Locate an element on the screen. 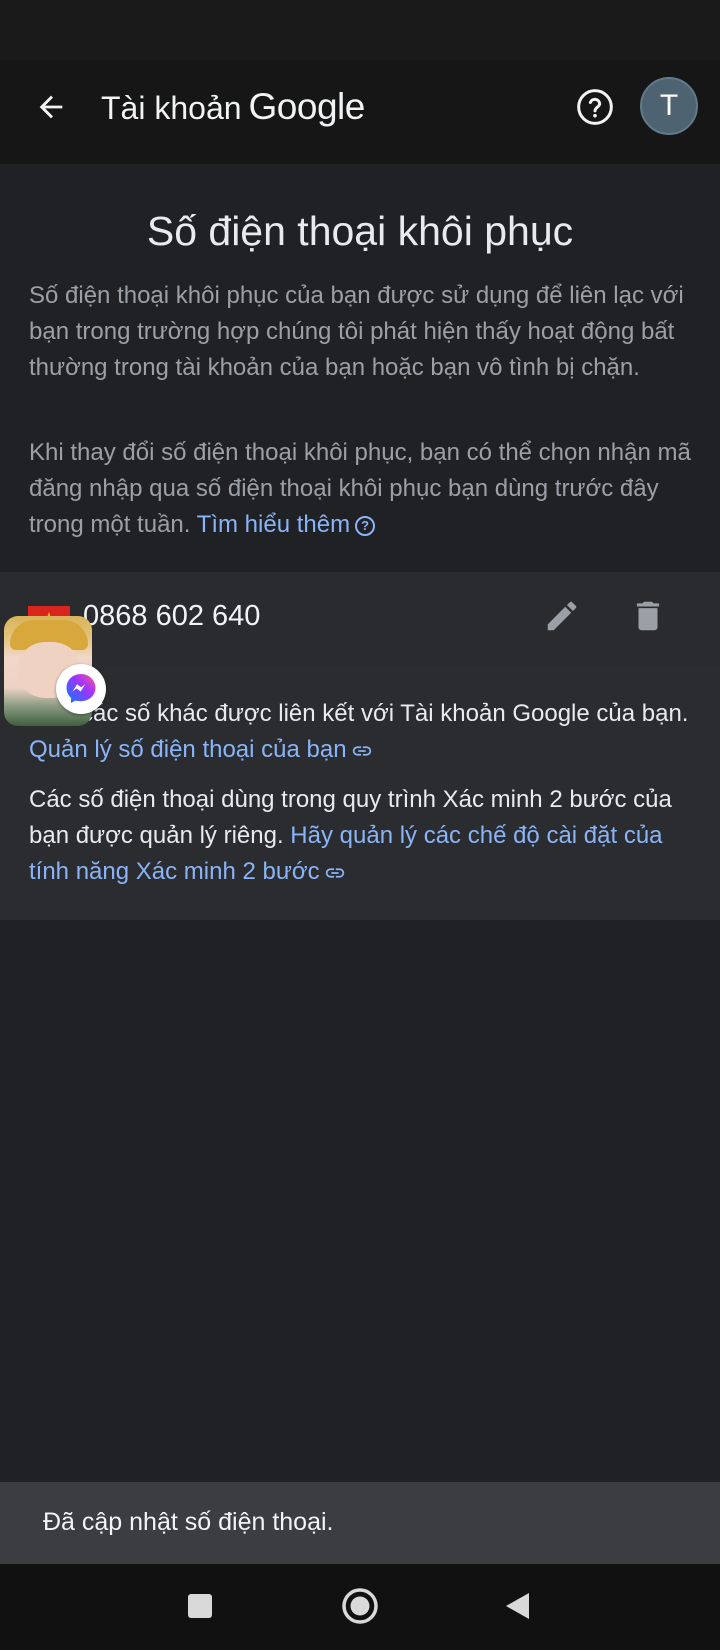  home-circle-icon is located at coordinates (360, 1606).